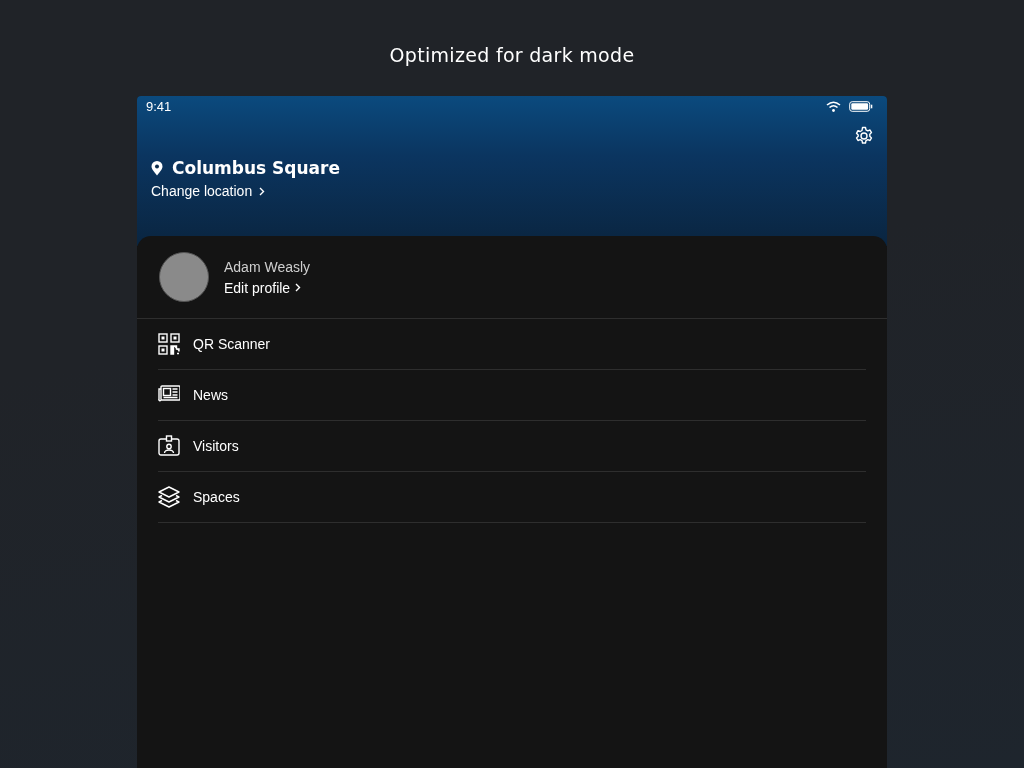  Describe the element at coordinates (861, 106) in the screenshot. I see `battery-icon` at that location.